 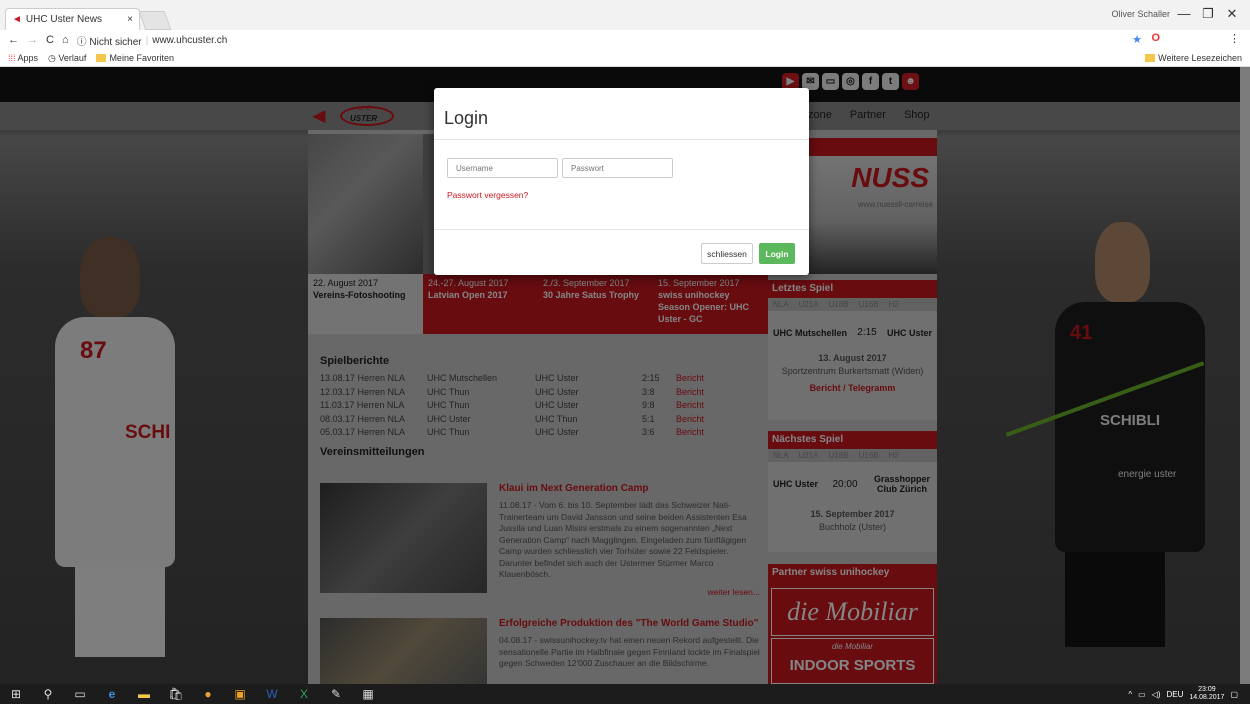 What do you see at coordinates (17, 19) in the screenshot?
I see `site-favicon: ◄` at bounding box center [17, 19].